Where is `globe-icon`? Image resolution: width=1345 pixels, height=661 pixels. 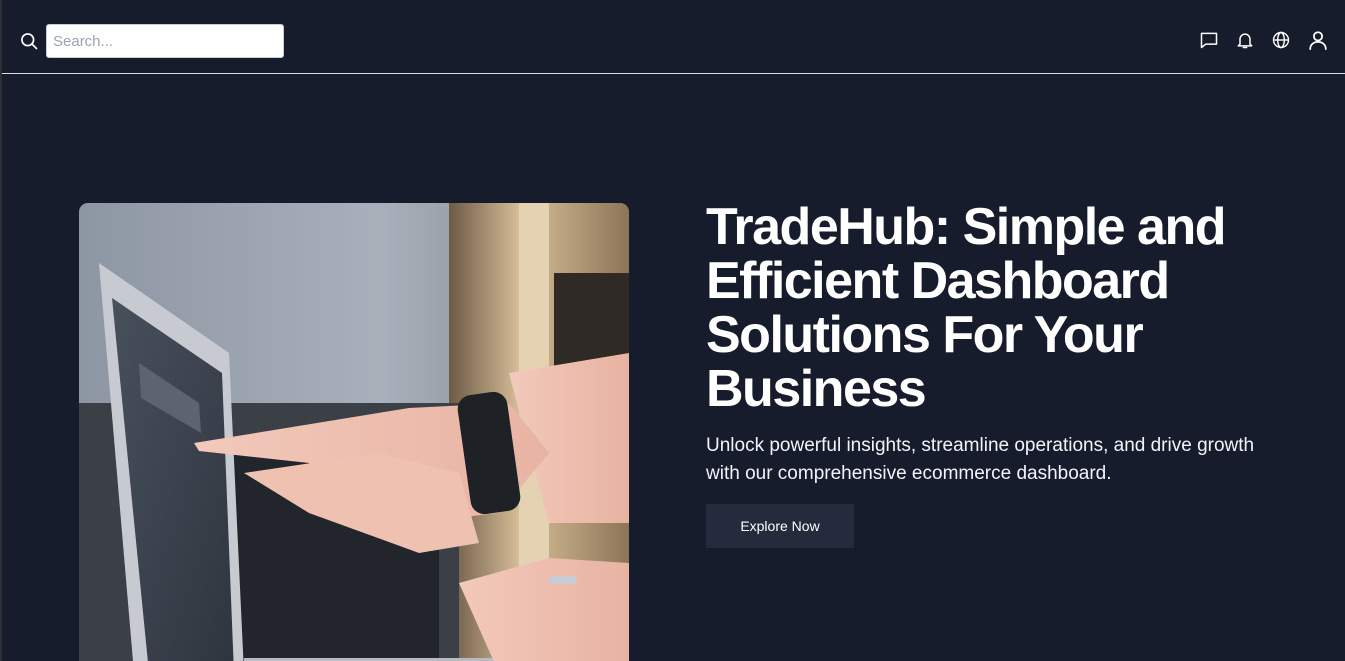 globe-icon is located at coordinates (1281, 40).